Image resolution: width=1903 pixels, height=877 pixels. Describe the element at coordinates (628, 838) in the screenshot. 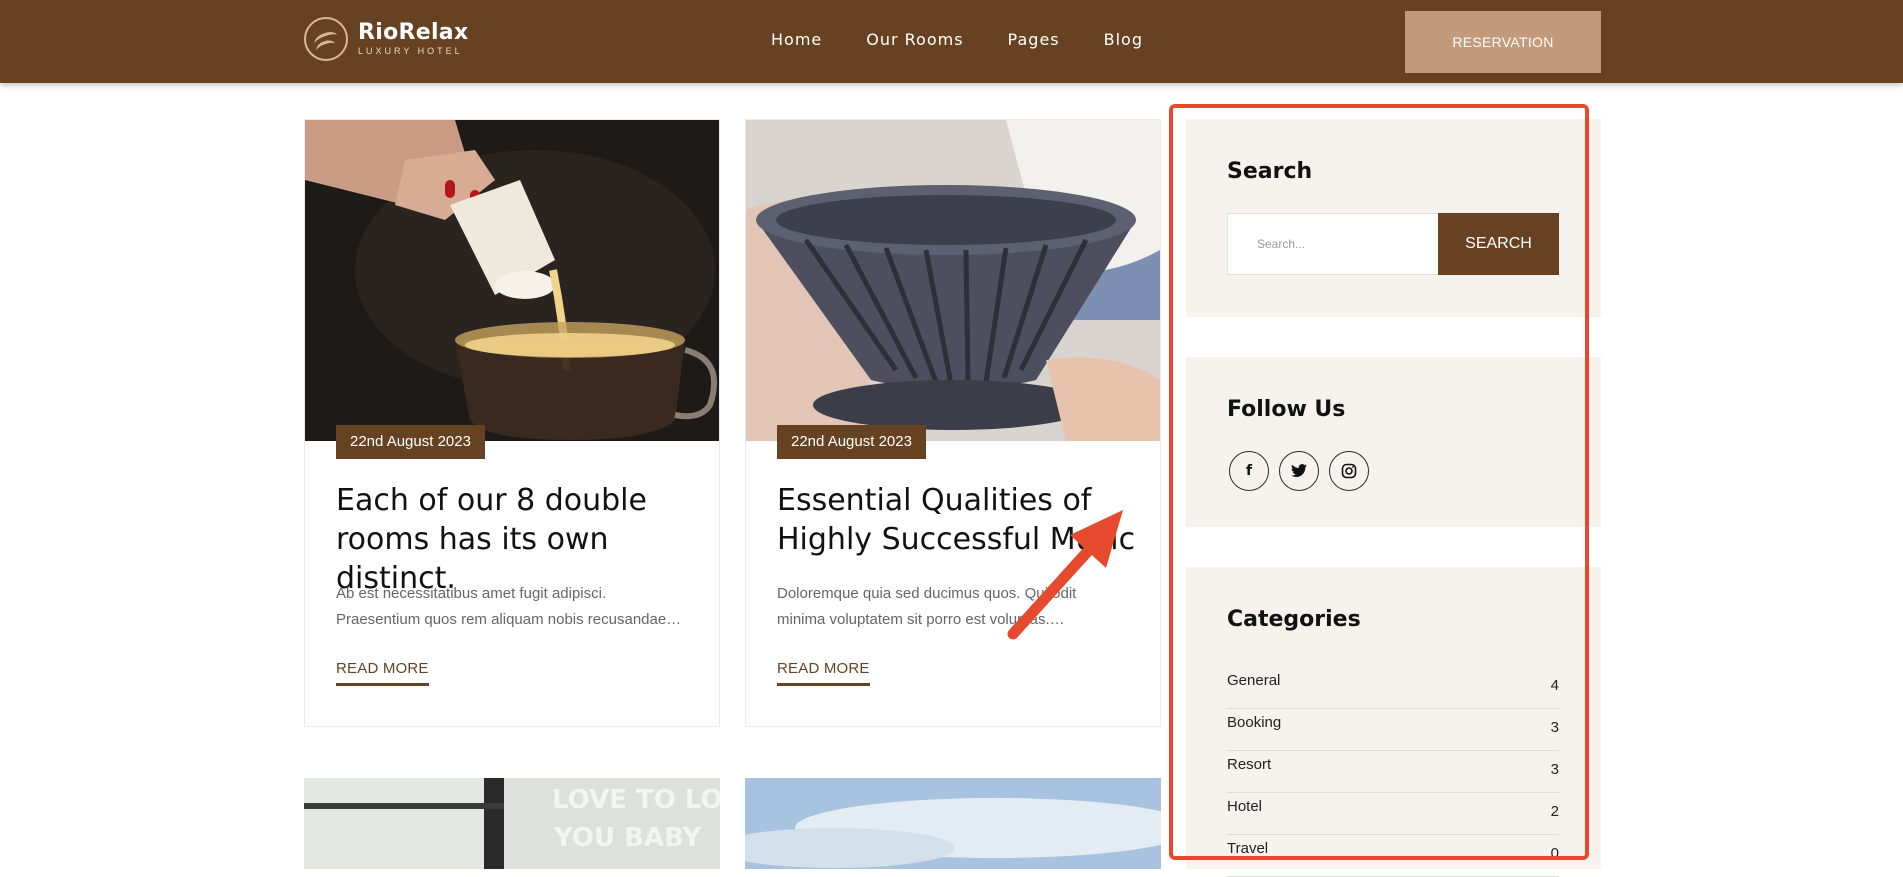

I see `sign-line-2: YOU BABY` at that location.